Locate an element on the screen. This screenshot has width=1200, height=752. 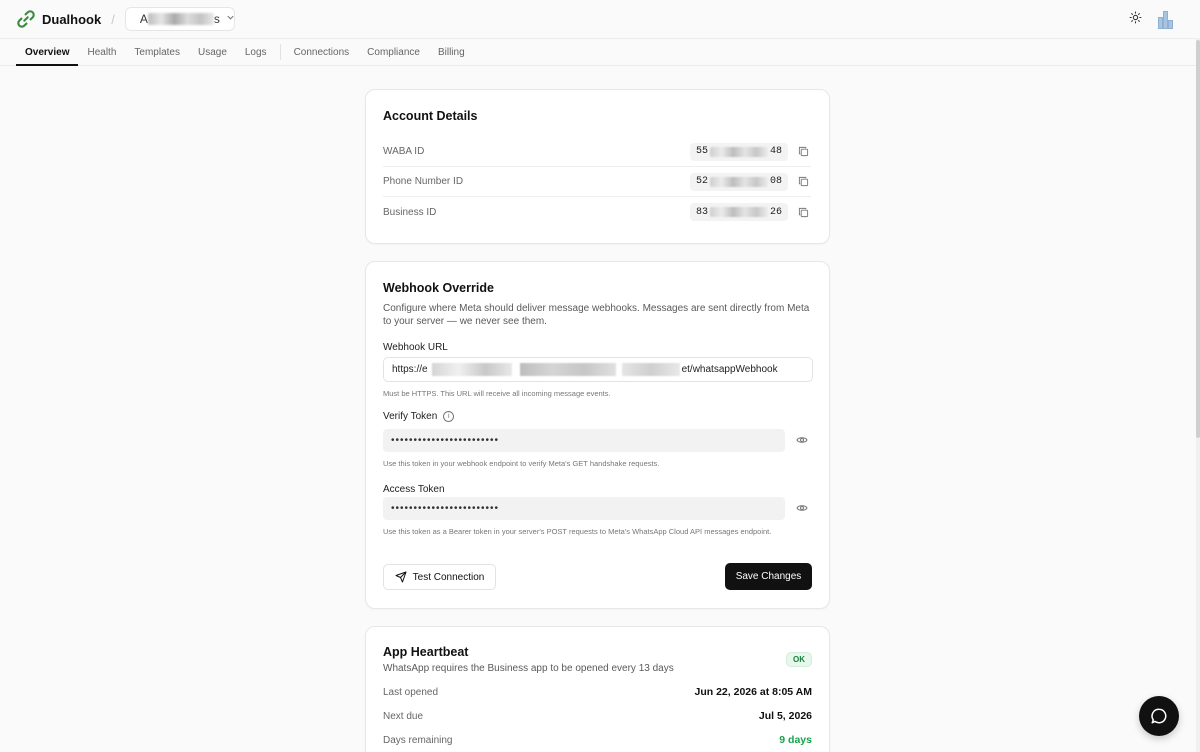
waba-id-value: 55 48 is located at coordinates (739, 151).